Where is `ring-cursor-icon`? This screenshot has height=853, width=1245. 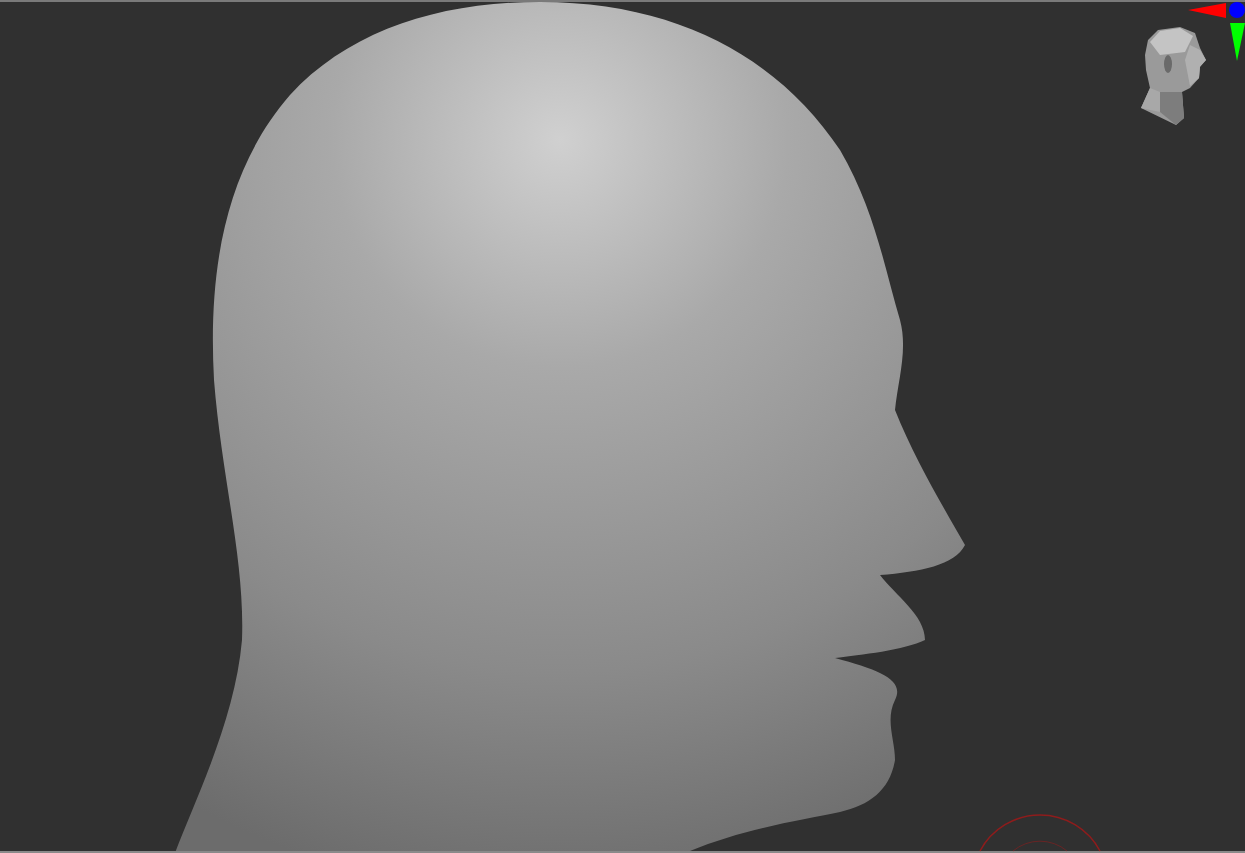 ring-cursor-icon is located at coordinates (1040, 833).